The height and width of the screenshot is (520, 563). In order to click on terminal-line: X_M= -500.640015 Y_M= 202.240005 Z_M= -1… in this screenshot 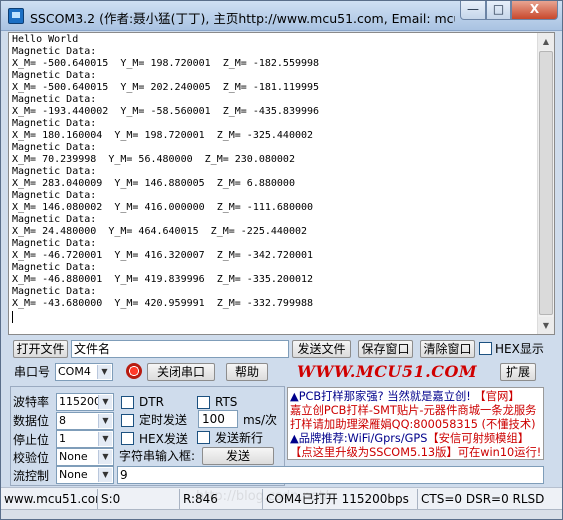, I will do `click(166, 87)`.